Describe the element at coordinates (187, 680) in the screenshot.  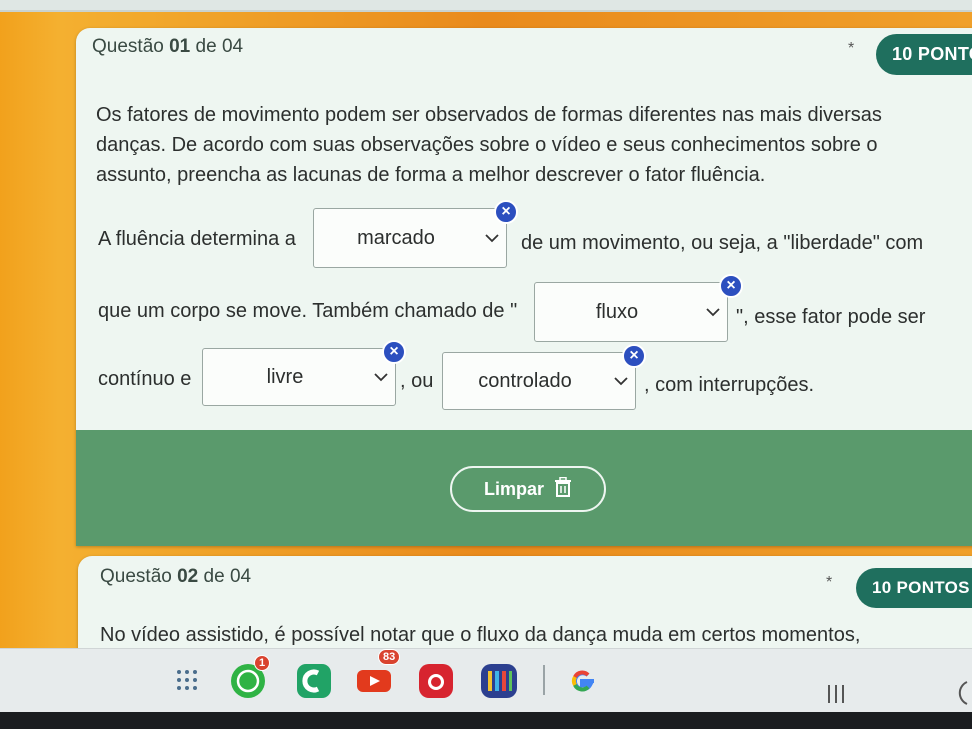
I see `app-launcher-icon` at that location.